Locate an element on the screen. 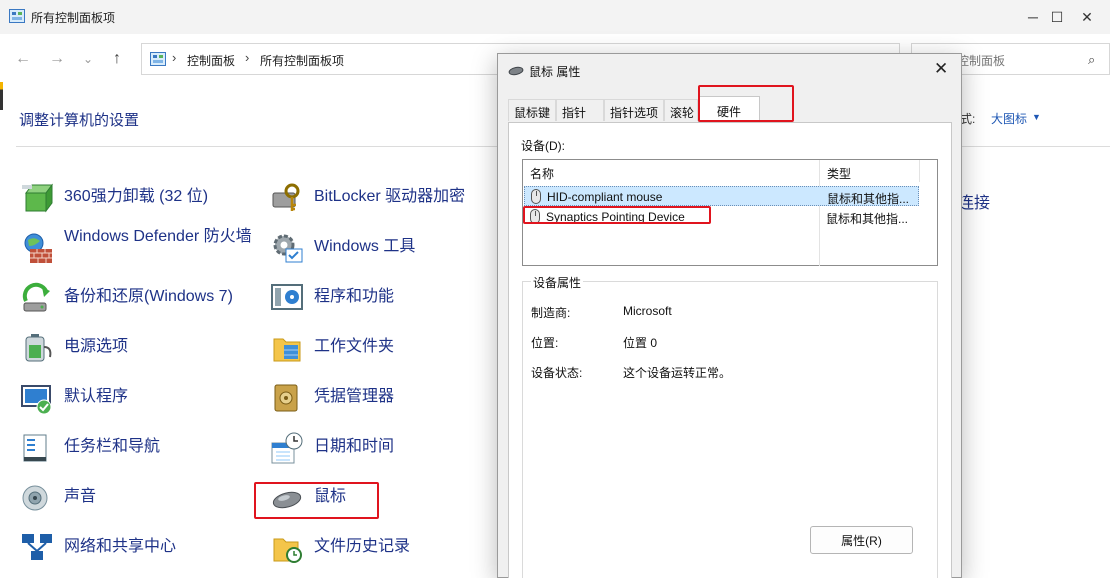 This screenshot has height=578, width=1110. chevron-down-icon: ▼ is located at coordinates (1036, 117).